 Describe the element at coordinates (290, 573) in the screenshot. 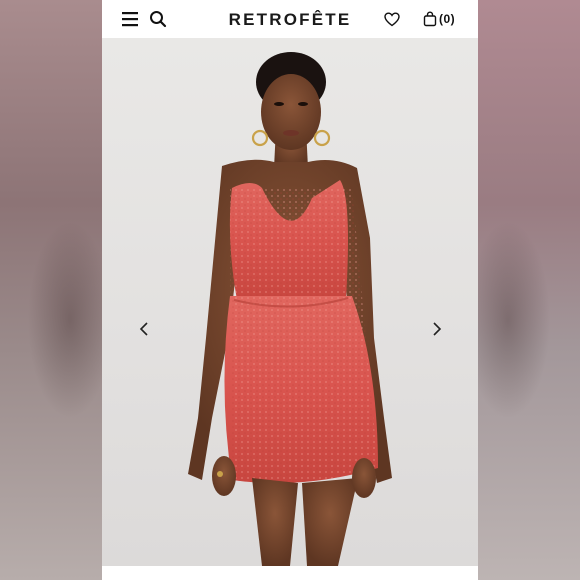

I see `footer-strip` at that location.